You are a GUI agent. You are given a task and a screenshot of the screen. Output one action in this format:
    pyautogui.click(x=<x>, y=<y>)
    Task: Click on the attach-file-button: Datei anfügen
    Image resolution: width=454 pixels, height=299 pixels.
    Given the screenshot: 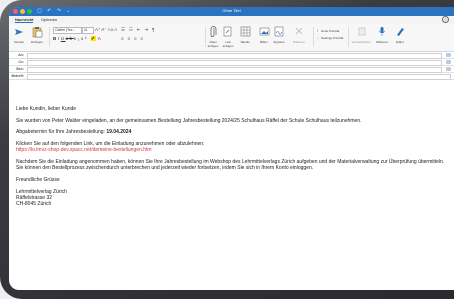 What is the action you would take?
    pyautogui.click(x=213, y=44)
    